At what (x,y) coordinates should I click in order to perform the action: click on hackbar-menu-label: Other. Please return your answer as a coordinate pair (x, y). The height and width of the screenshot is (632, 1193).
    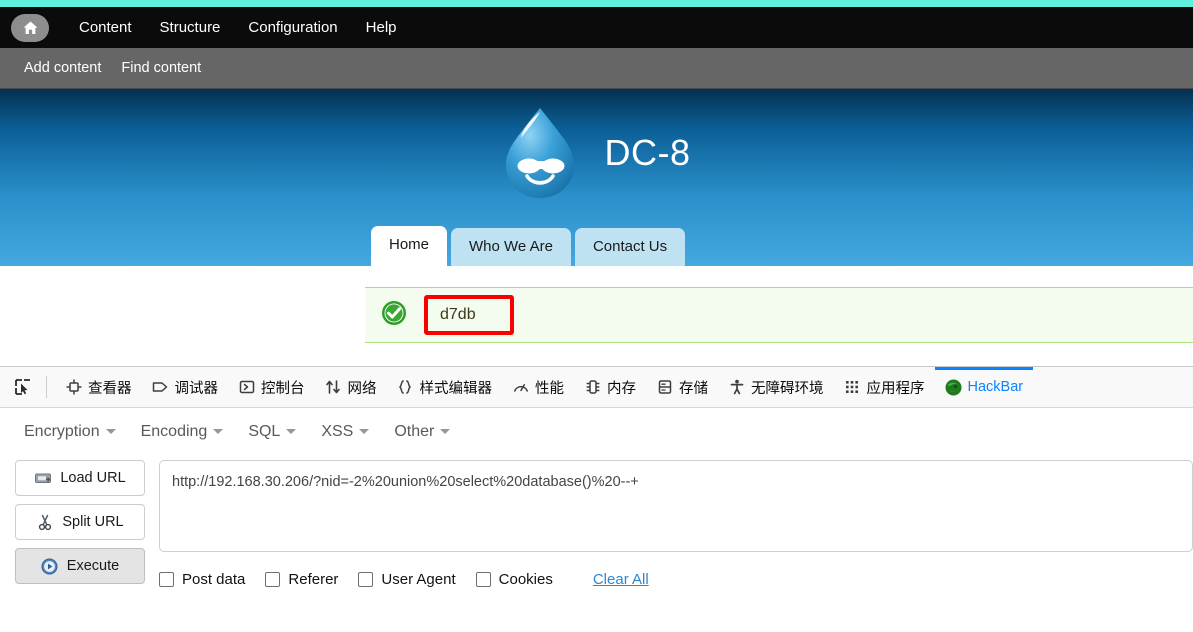
    Looking at the image, I should click on (414, 431).